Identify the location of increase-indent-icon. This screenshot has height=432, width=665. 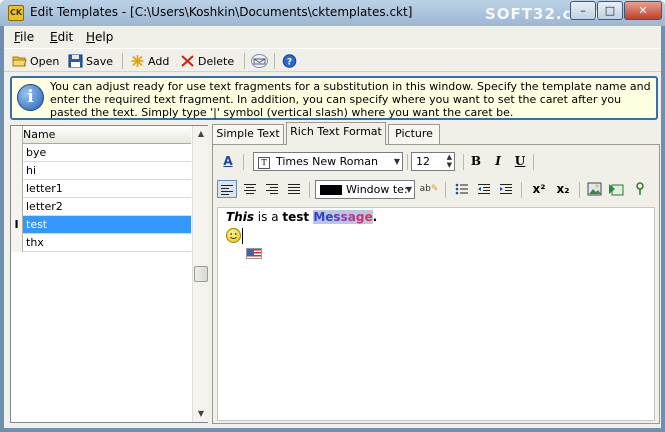
(506, 189).